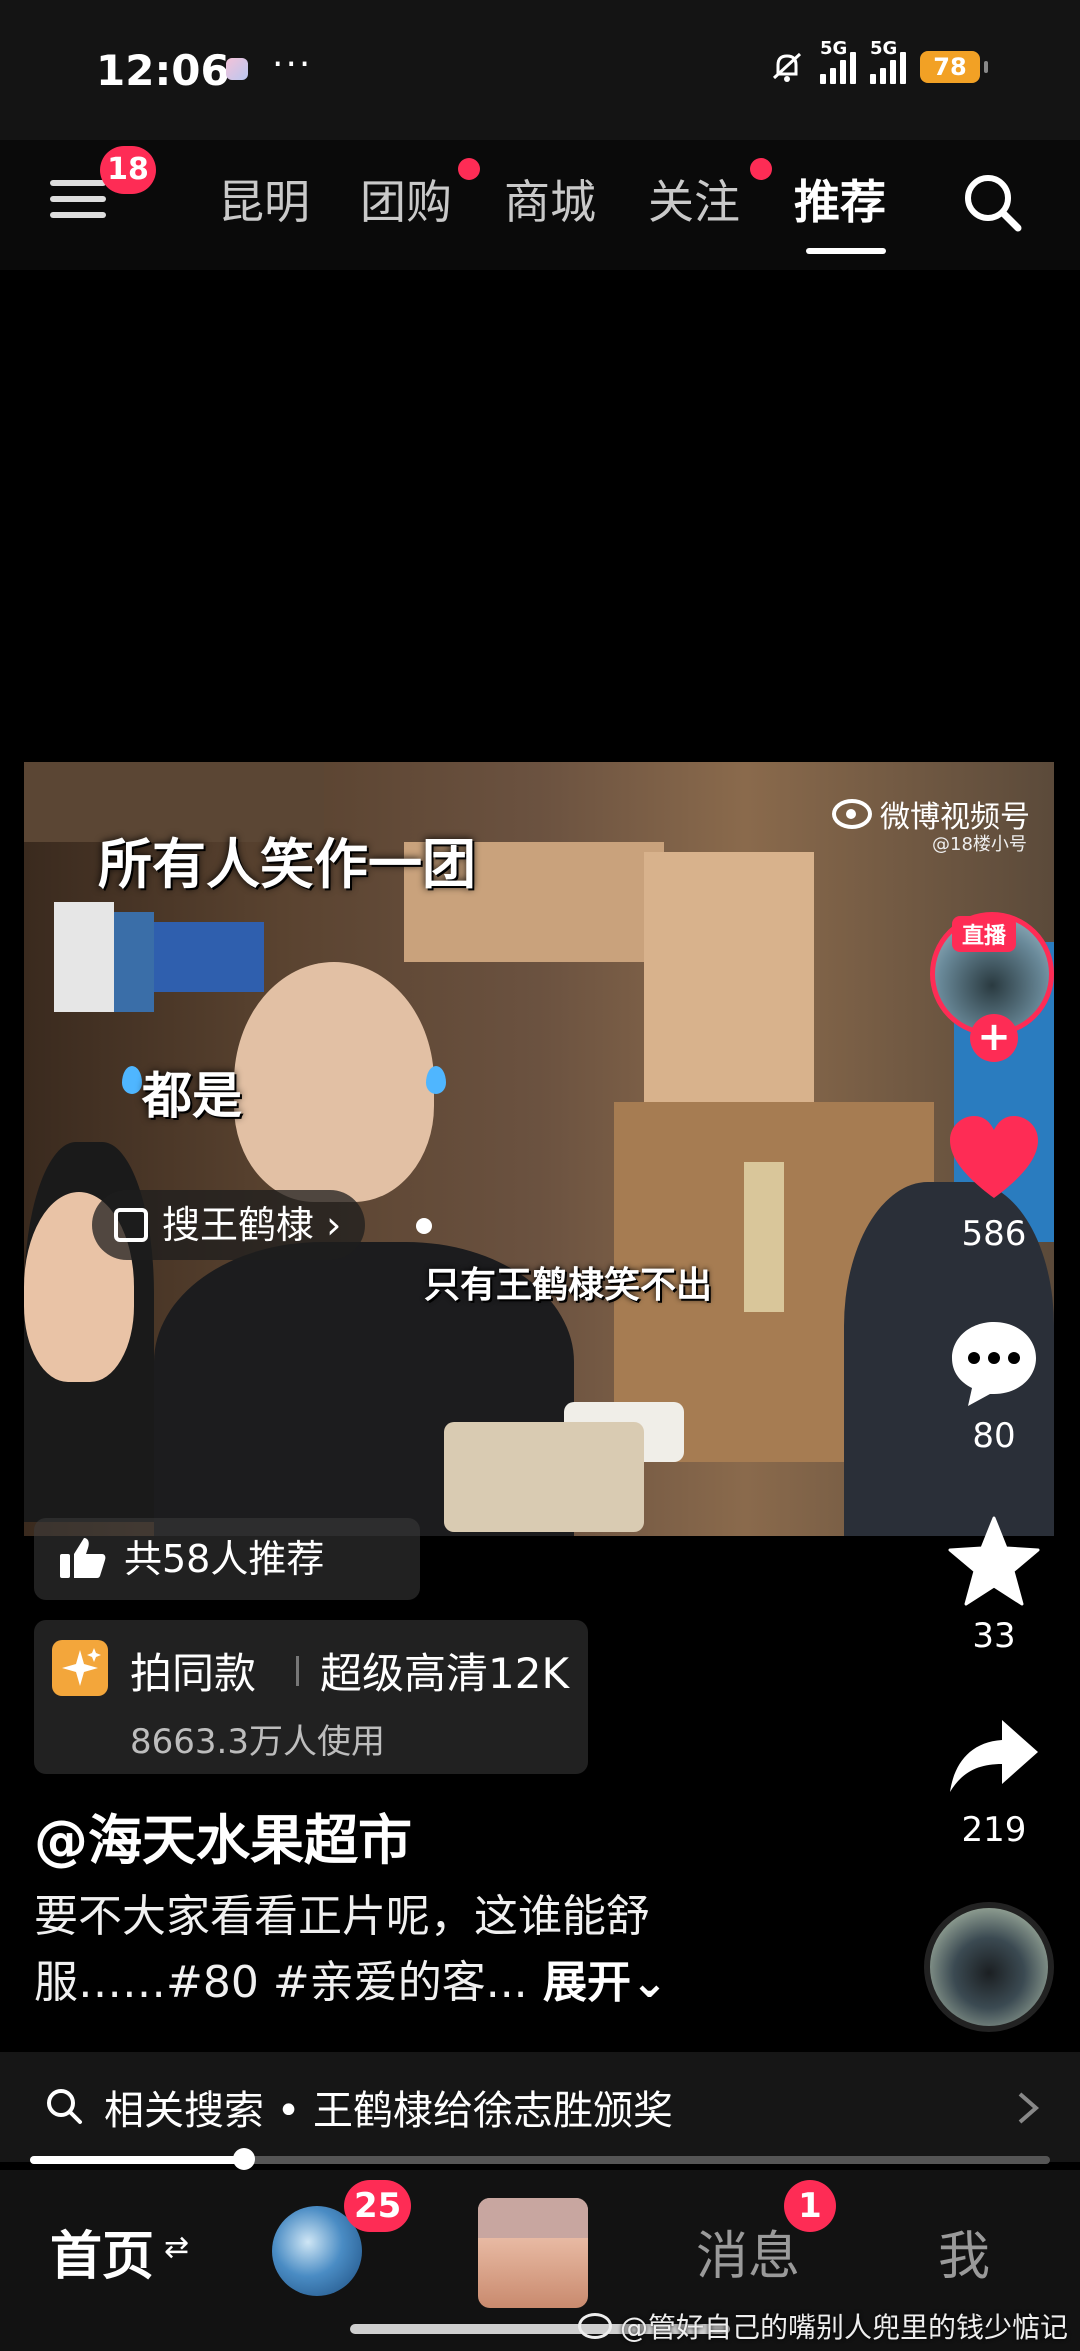 The image size is (1080, 2351). I want to click on nav-create-avatar, so click(533, 2253).